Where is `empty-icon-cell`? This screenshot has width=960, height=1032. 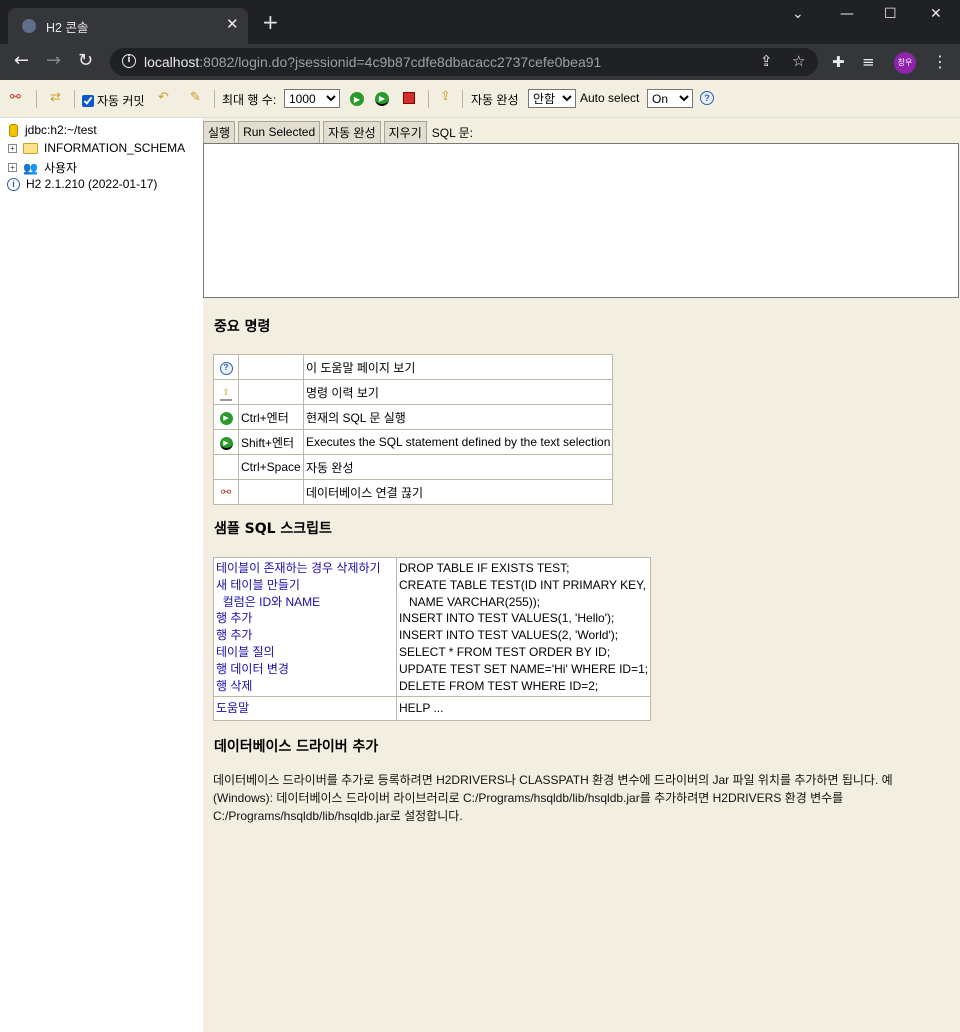
empty-icon-cell is located at coordinates (226, 467).